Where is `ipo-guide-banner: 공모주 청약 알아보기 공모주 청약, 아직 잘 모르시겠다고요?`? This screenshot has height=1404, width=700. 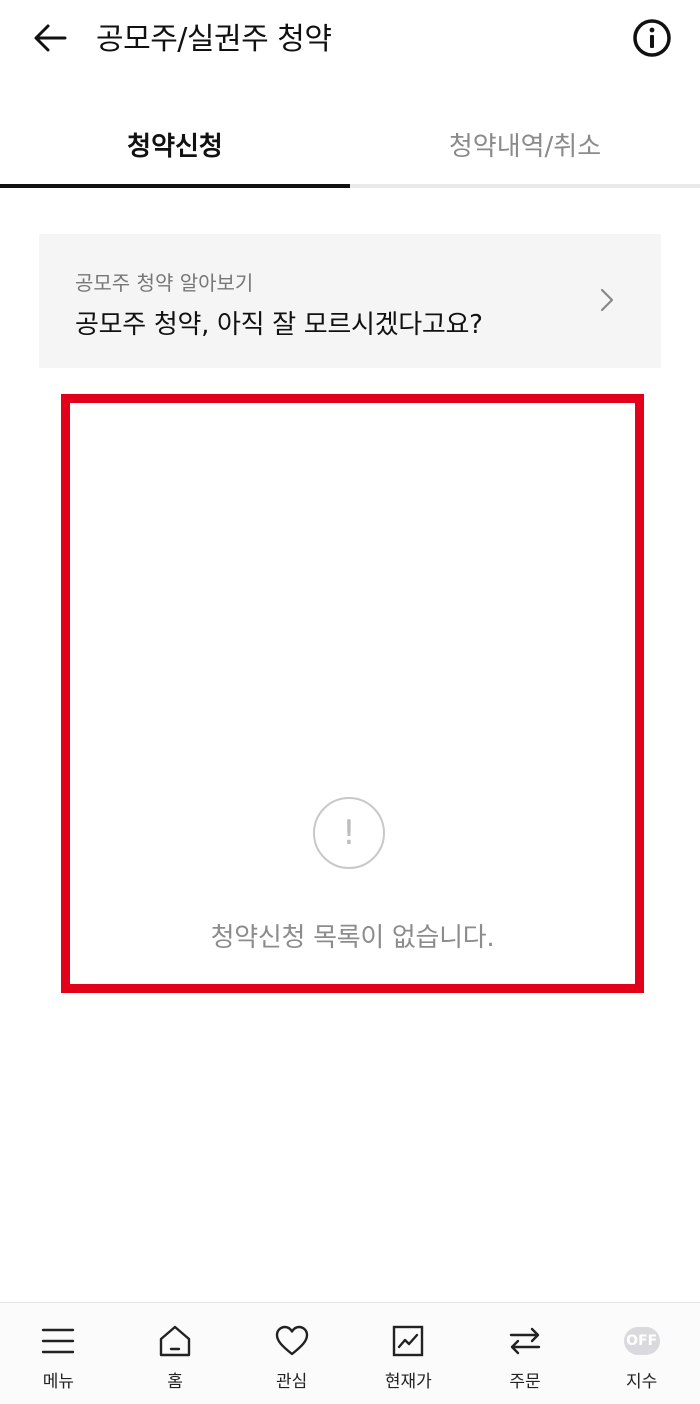 ipo-guide-banner: 공모주 청약 알아보기 공모주 청약, 아직 잘 모르시겠다고요? is located at coordinates (350, 301).